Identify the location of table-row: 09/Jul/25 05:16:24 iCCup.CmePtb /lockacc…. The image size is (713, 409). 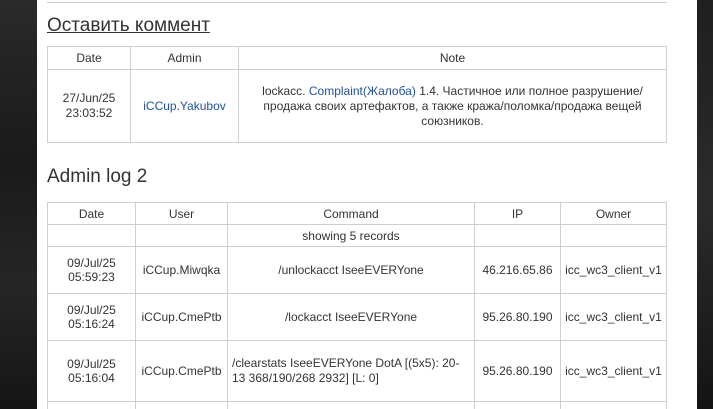
(357, 317).